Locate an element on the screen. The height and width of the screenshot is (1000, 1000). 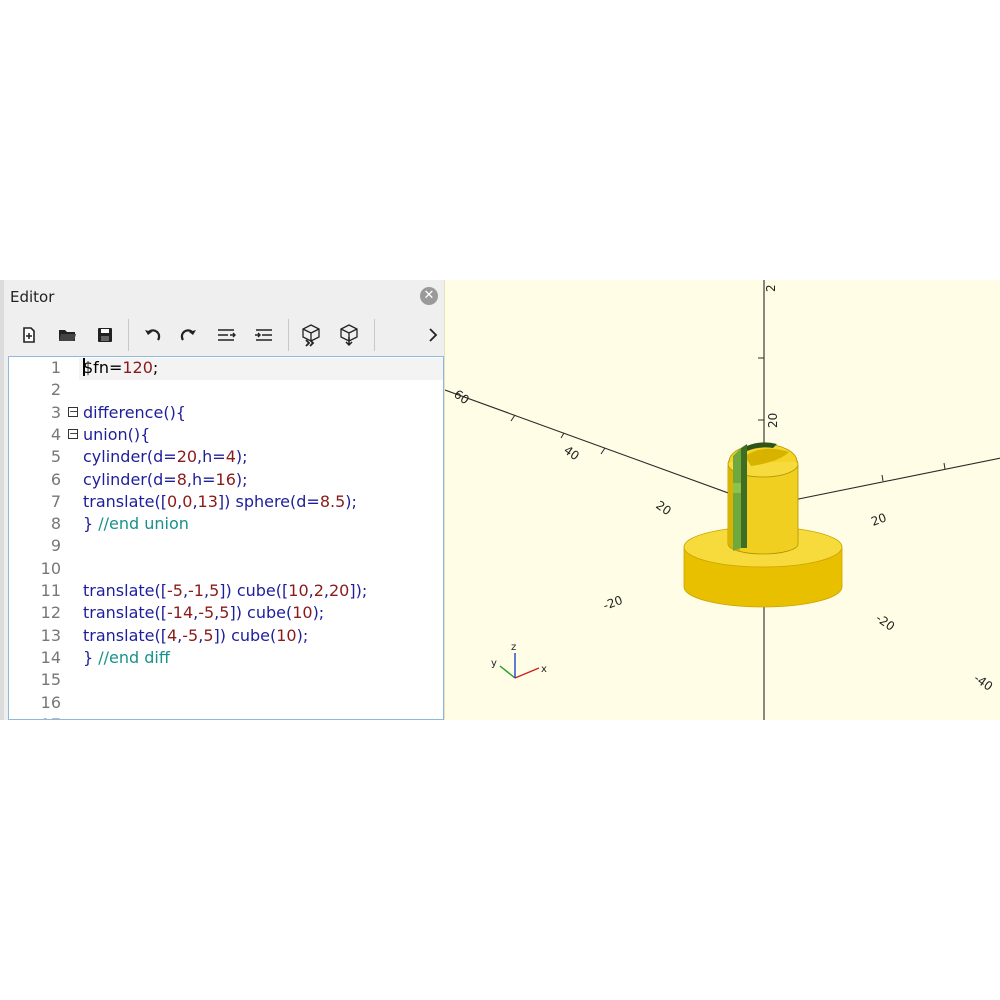
unindent-button is located at coordinates (226, 335).